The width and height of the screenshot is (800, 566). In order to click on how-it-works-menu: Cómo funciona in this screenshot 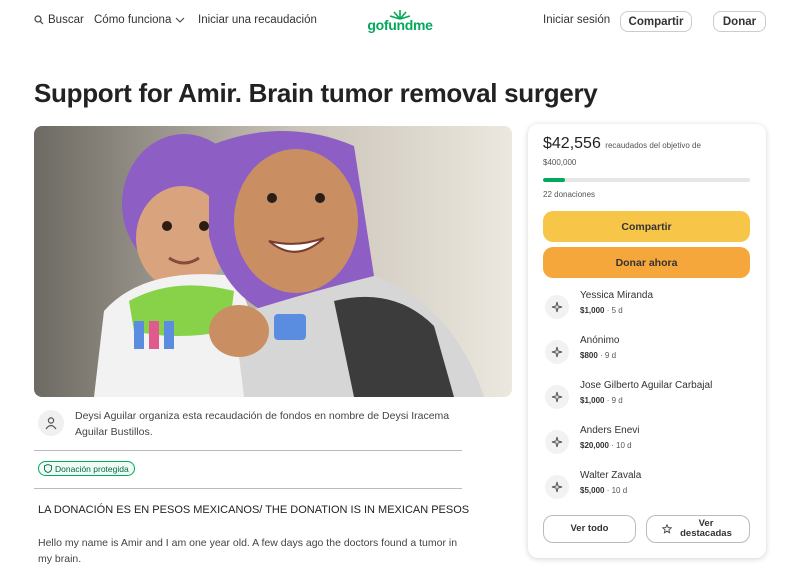, I will do `click(139, 20)`.